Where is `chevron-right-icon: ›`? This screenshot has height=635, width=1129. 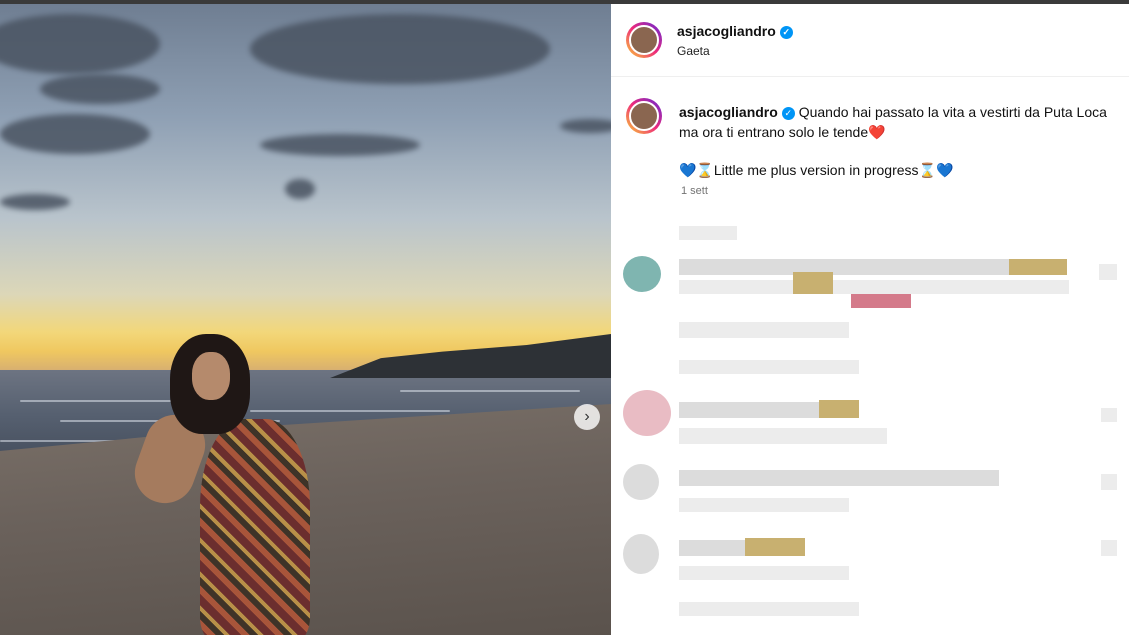 chevron-right-icon: › is located at coordinates (587, 416).